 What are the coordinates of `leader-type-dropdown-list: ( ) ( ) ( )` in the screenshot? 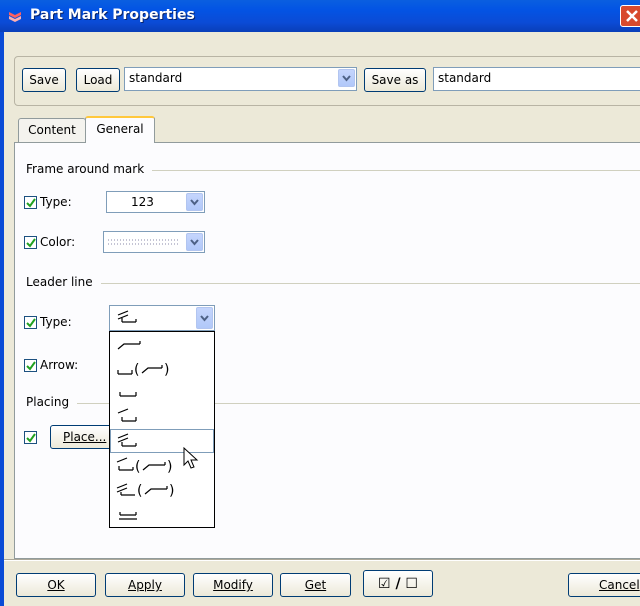 It's located at (162, 429).